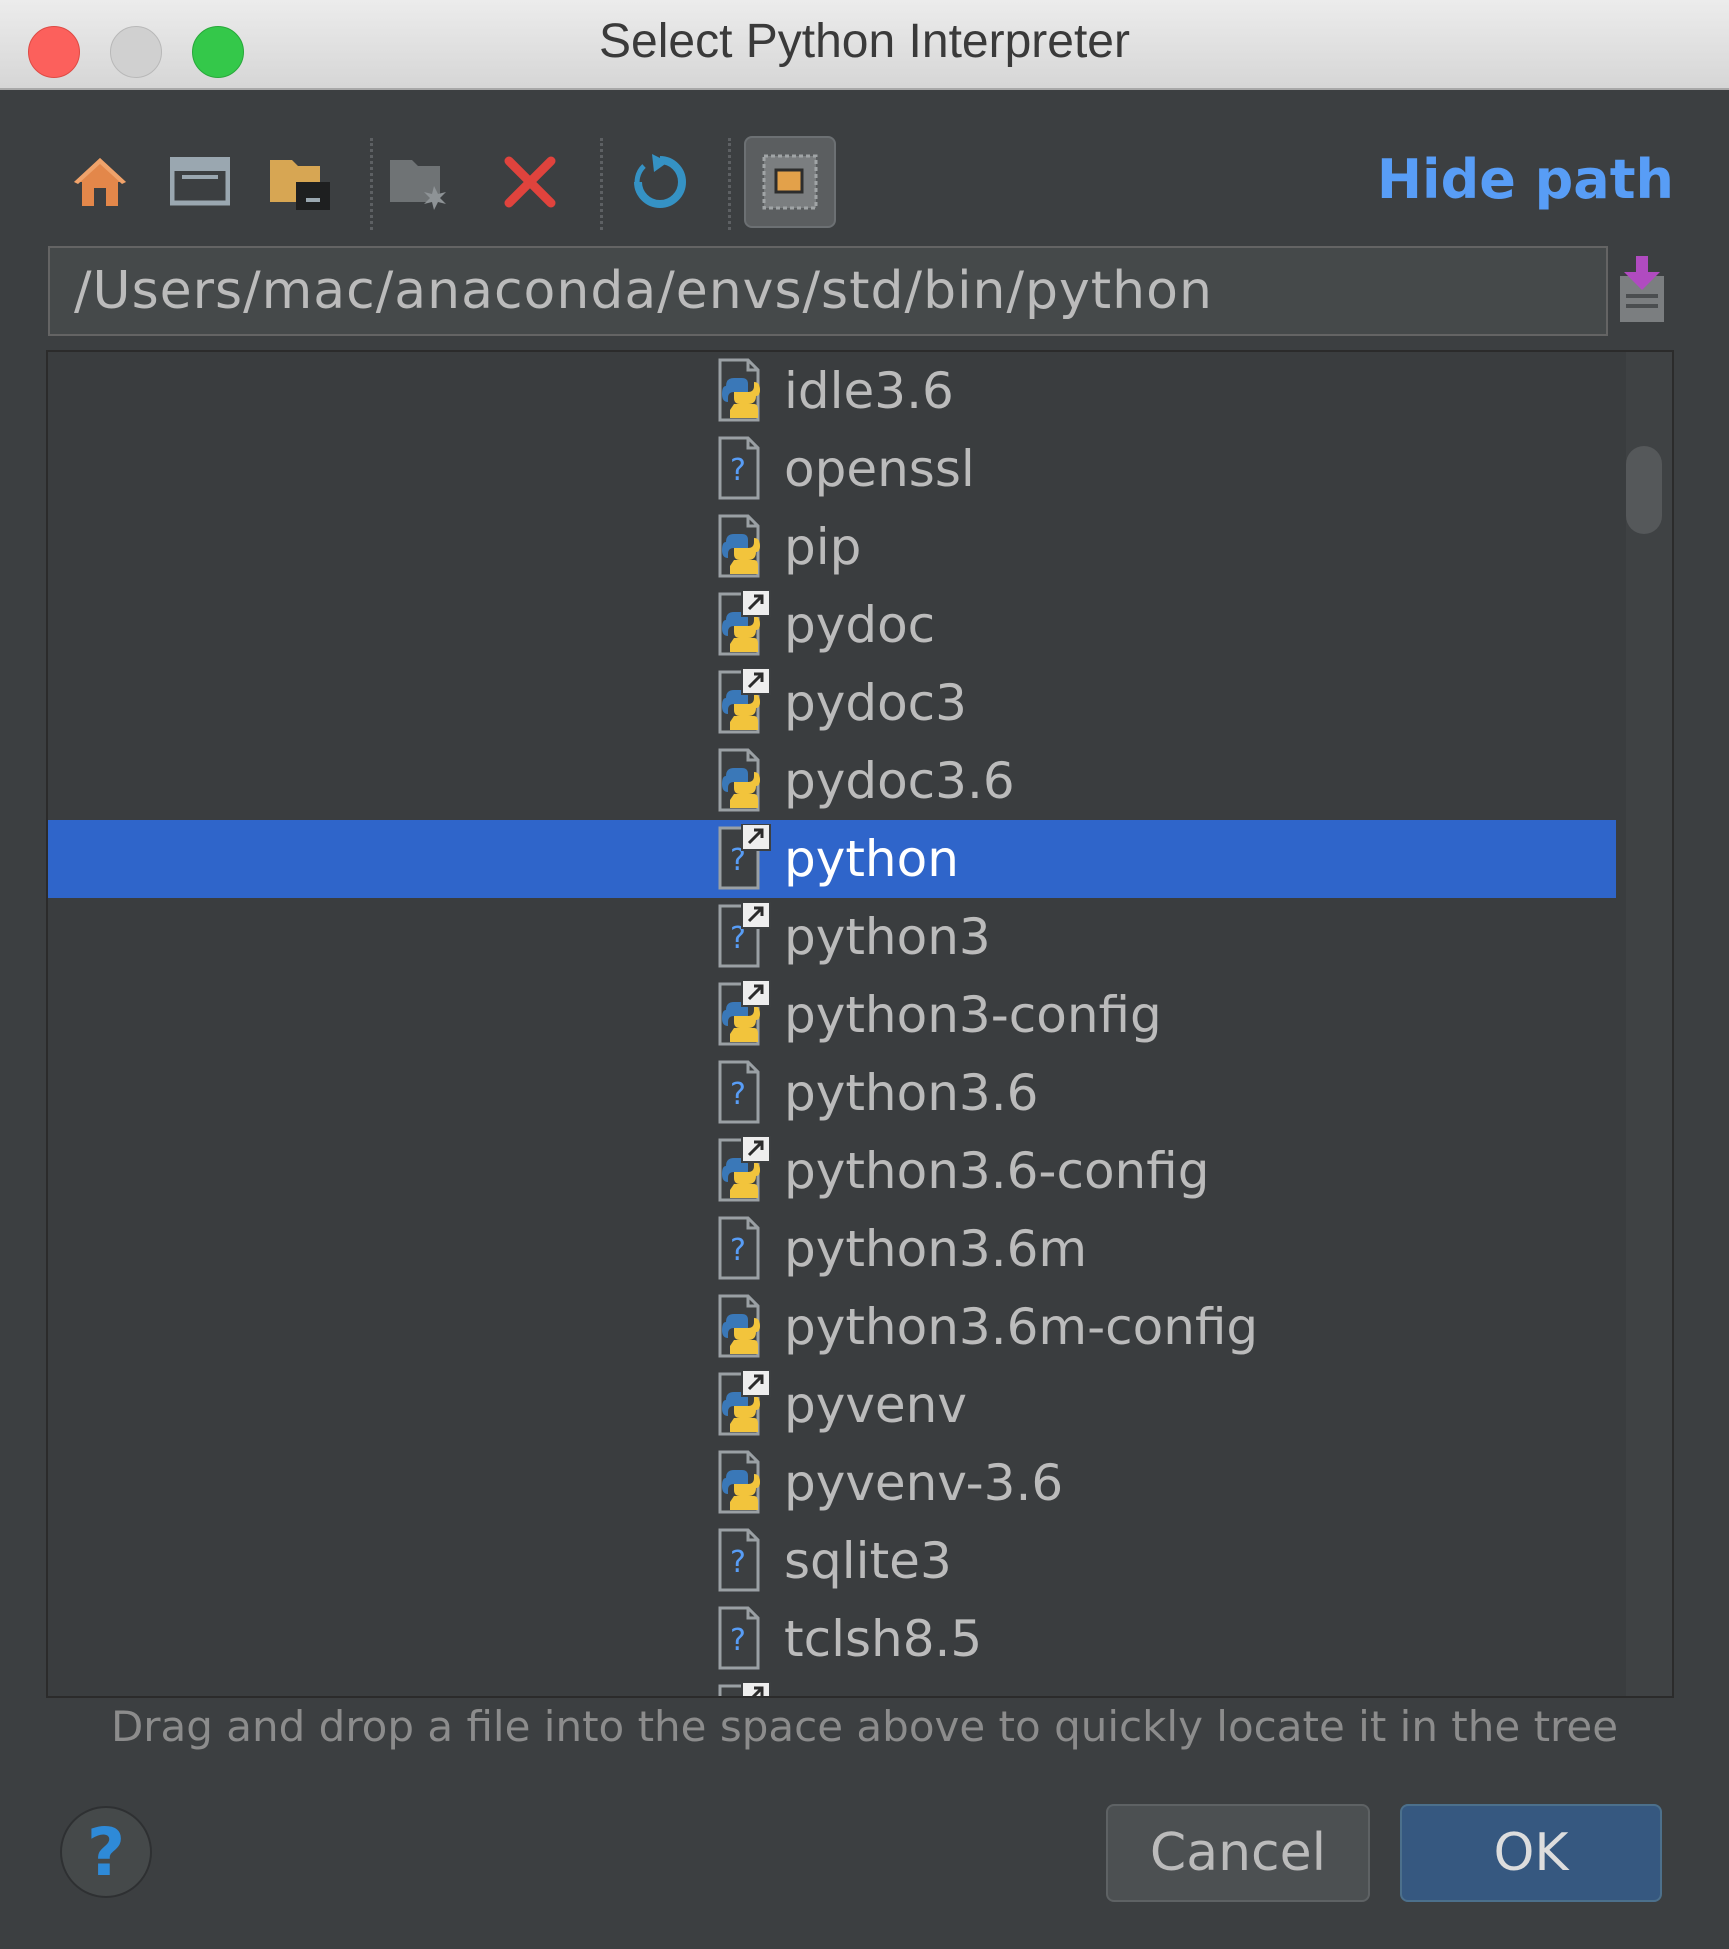 The width and height of the screenshot is (1729, 1949). Describe the element at coordinates (875, 1405) in the screenshot. I see `file-name: pyvenv` at that location.